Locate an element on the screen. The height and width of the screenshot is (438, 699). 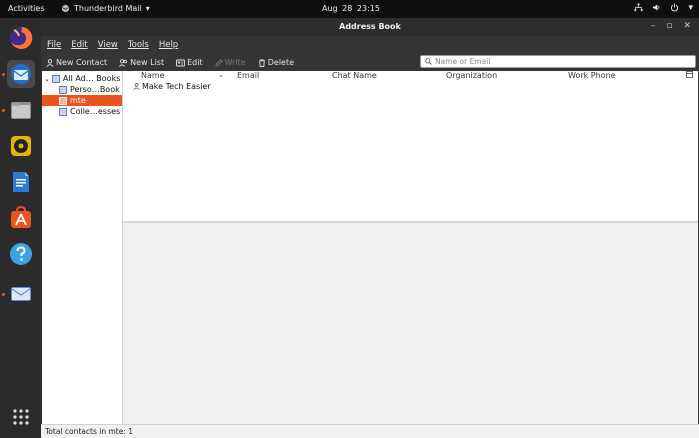
tree-item-personal-address-book: Perso…Book is located at coordinates (82, 89).